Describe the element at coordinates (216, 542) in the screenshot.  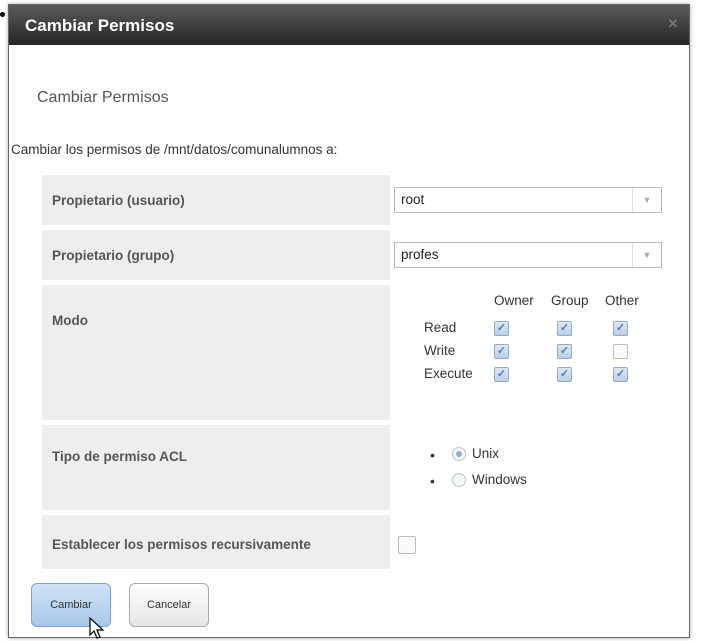
I see `recursive-label: Establecer los permisos recursivamente` at that location.